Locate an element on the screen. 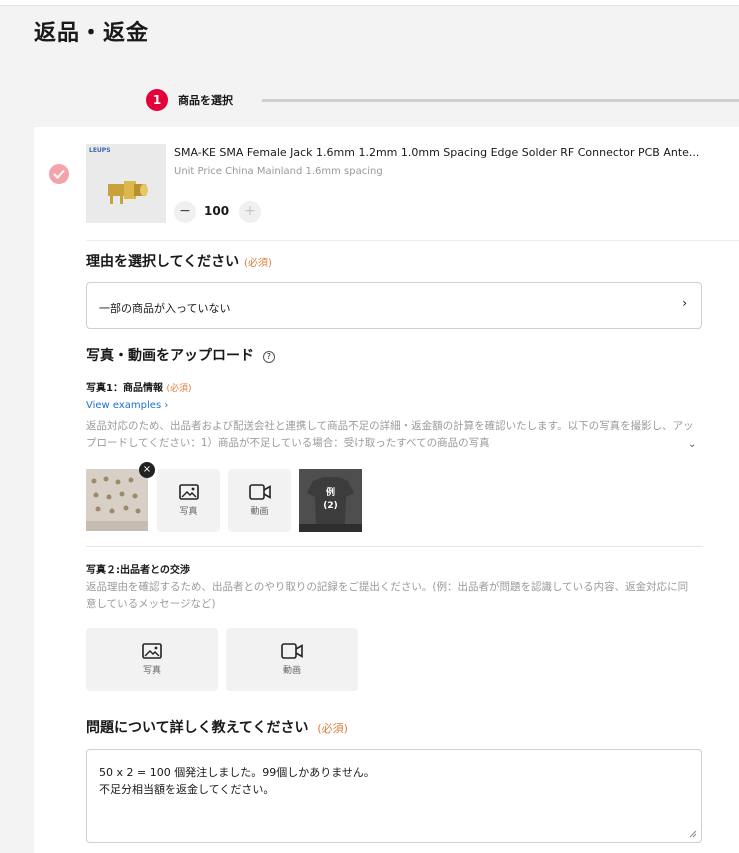 The image size is (739, 853). quantity-decrease-button: − is located at coordinates (185, 212).